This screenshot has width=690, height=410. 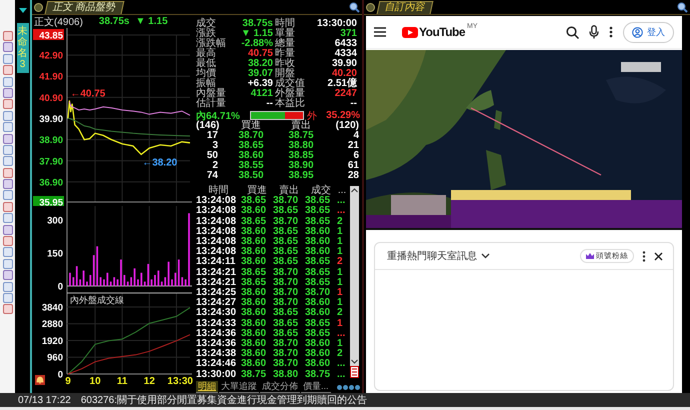 I want to click on axis-label: 43.85, so click(x=48, y=35).